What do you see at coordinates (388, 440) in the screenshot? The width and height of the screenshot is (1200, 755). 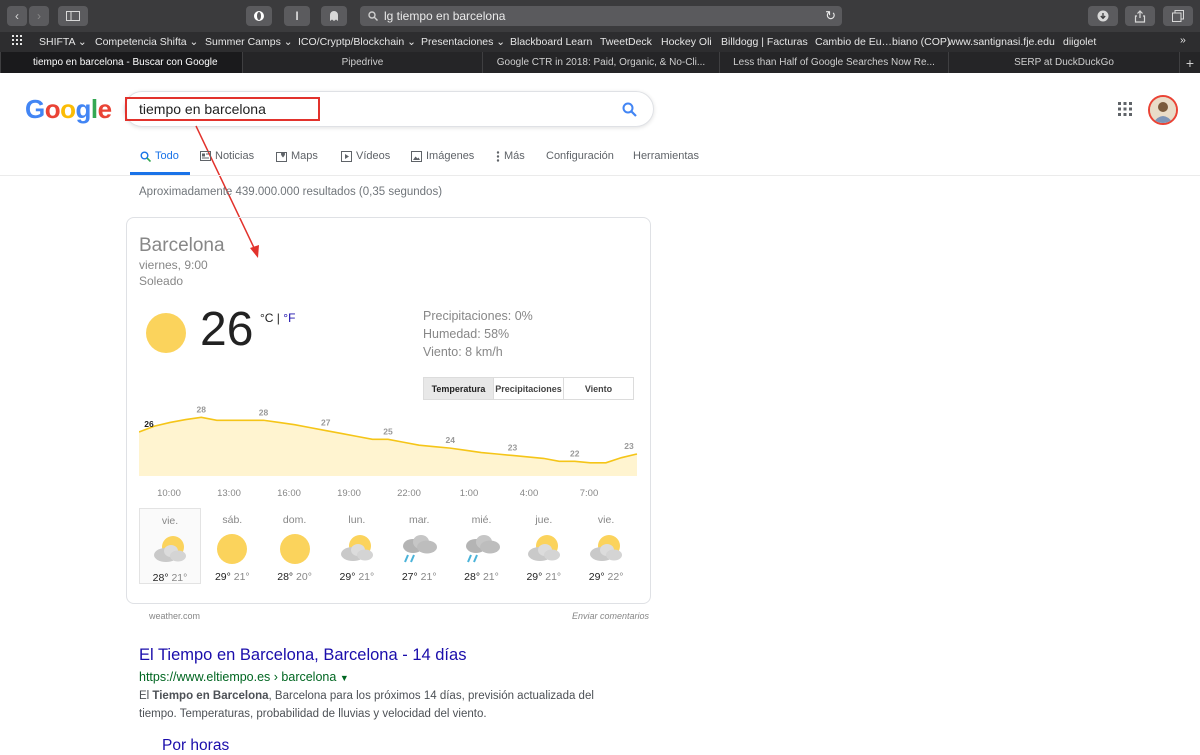 I see `temperature-chart: 26 28 28 27 25 24 23 22 23` at bounding box center [388, 440].